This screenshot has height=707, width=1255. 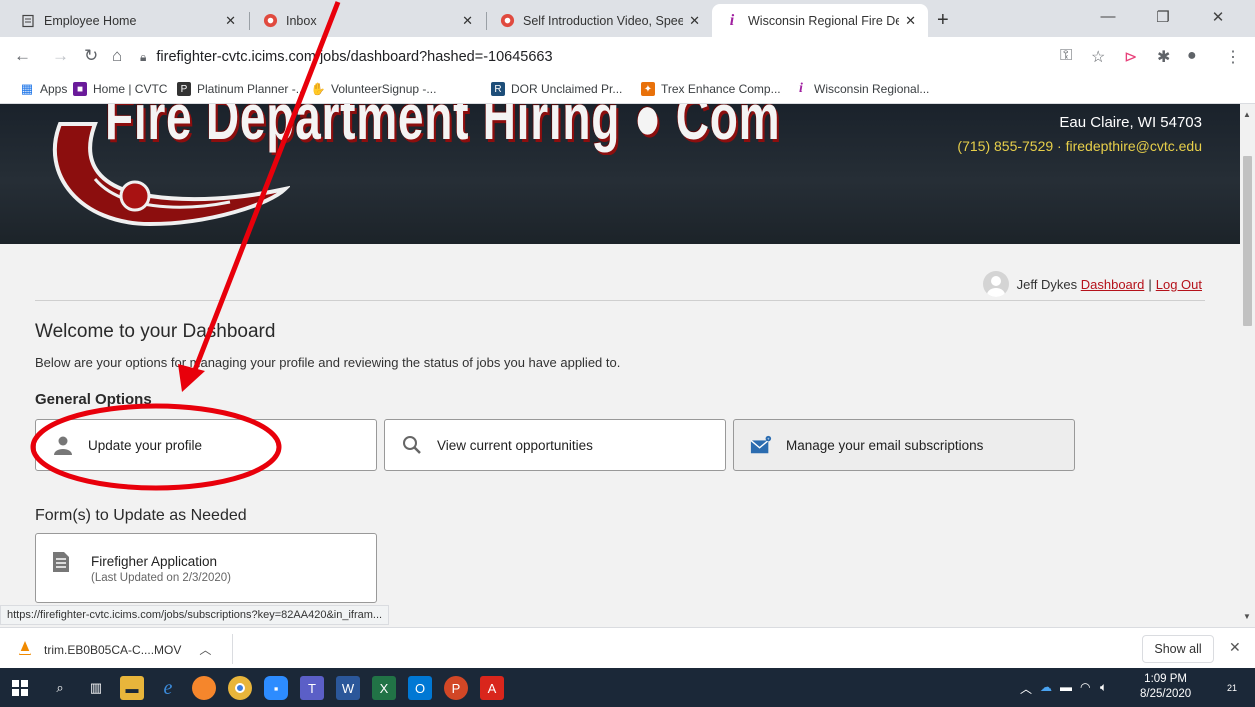 I want to click on excel-icon: X, so click(x=384, y=688).